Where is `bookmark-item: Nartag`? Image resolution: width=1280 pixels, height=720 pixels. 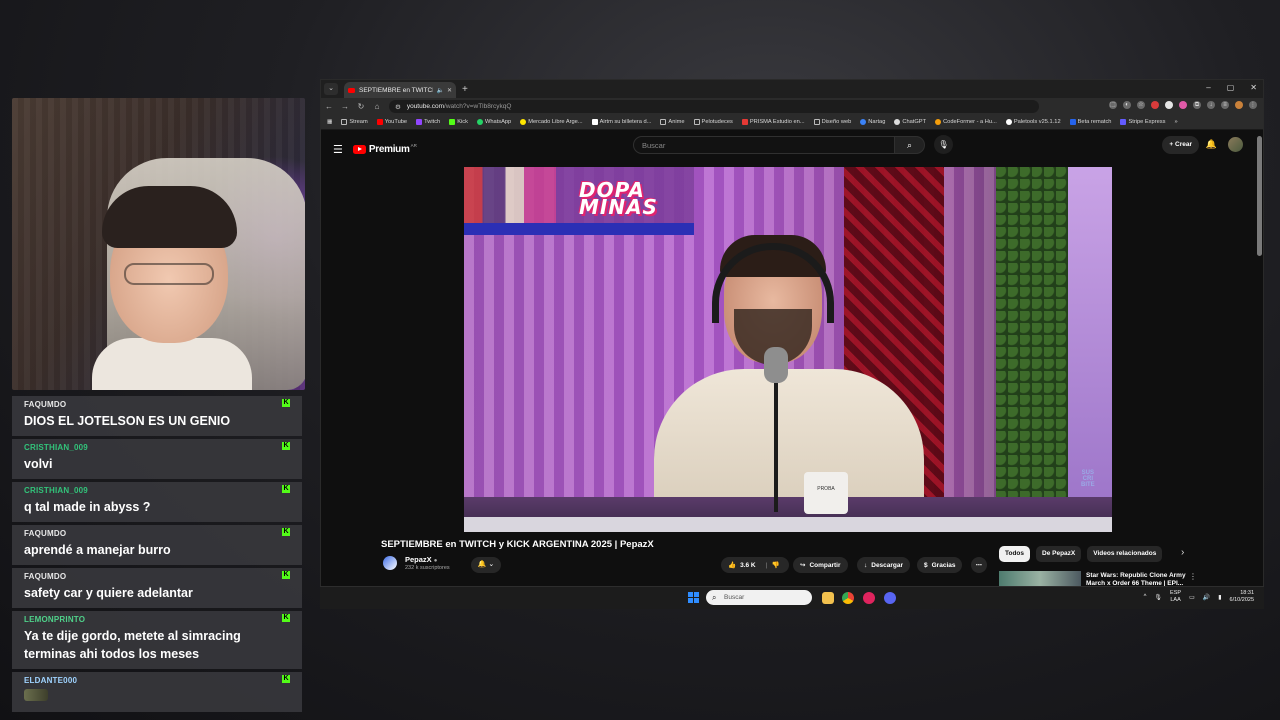 bookmark-item: Nartag is located at coordinates (872, 122).